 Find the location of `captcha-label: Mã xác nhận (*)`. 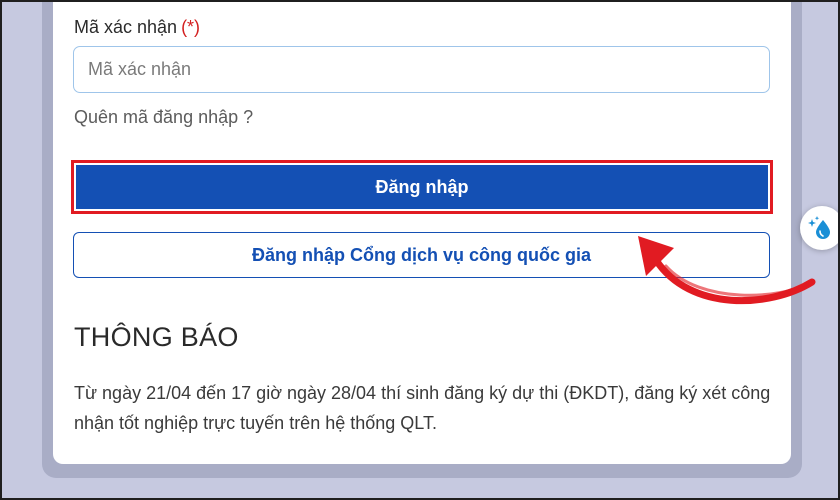

captcha-label: Mã xác nhận (*) is located at coordinates (137, 27).